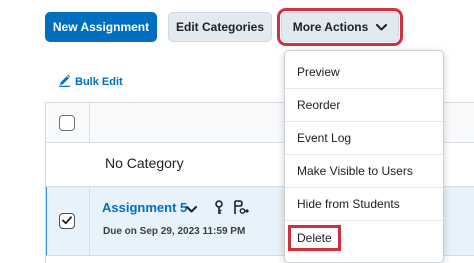 The width and height of the screenshot is (474, 263). Describe the element at coordinates (144, 207) in the screenshot. I see `assignment-name-link: Assignment 5` at that location.